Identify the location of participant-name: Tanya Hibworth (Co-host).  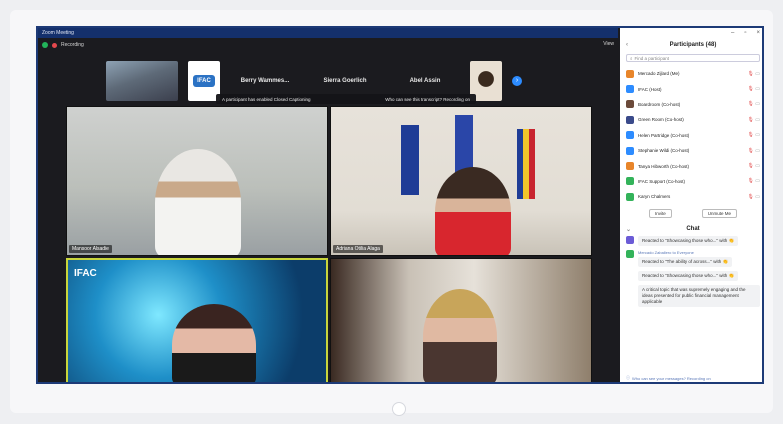
(664, 166).